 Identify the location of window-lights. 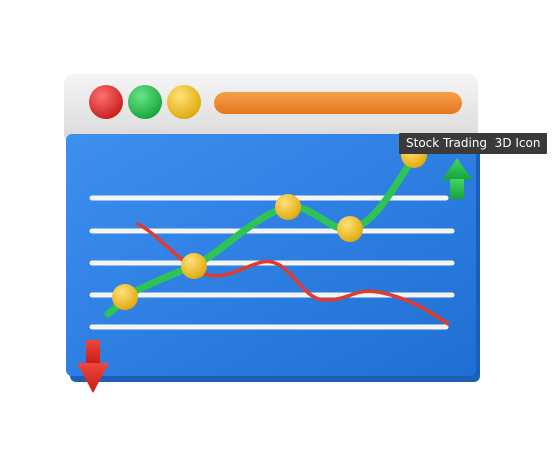
(145, 102).